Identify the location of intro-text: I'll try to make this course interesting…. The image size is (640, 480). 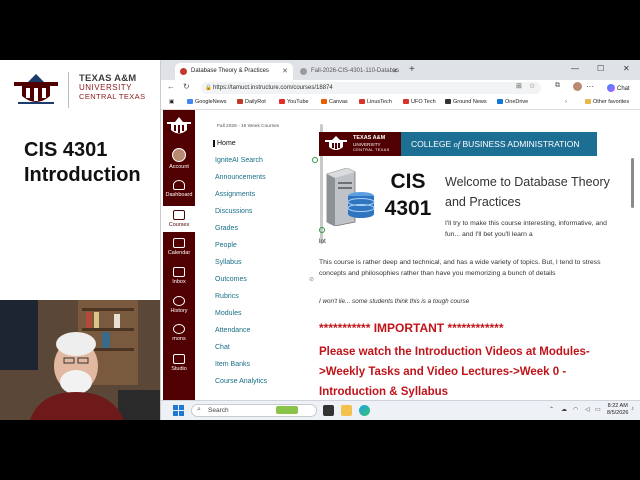
(526, 229).